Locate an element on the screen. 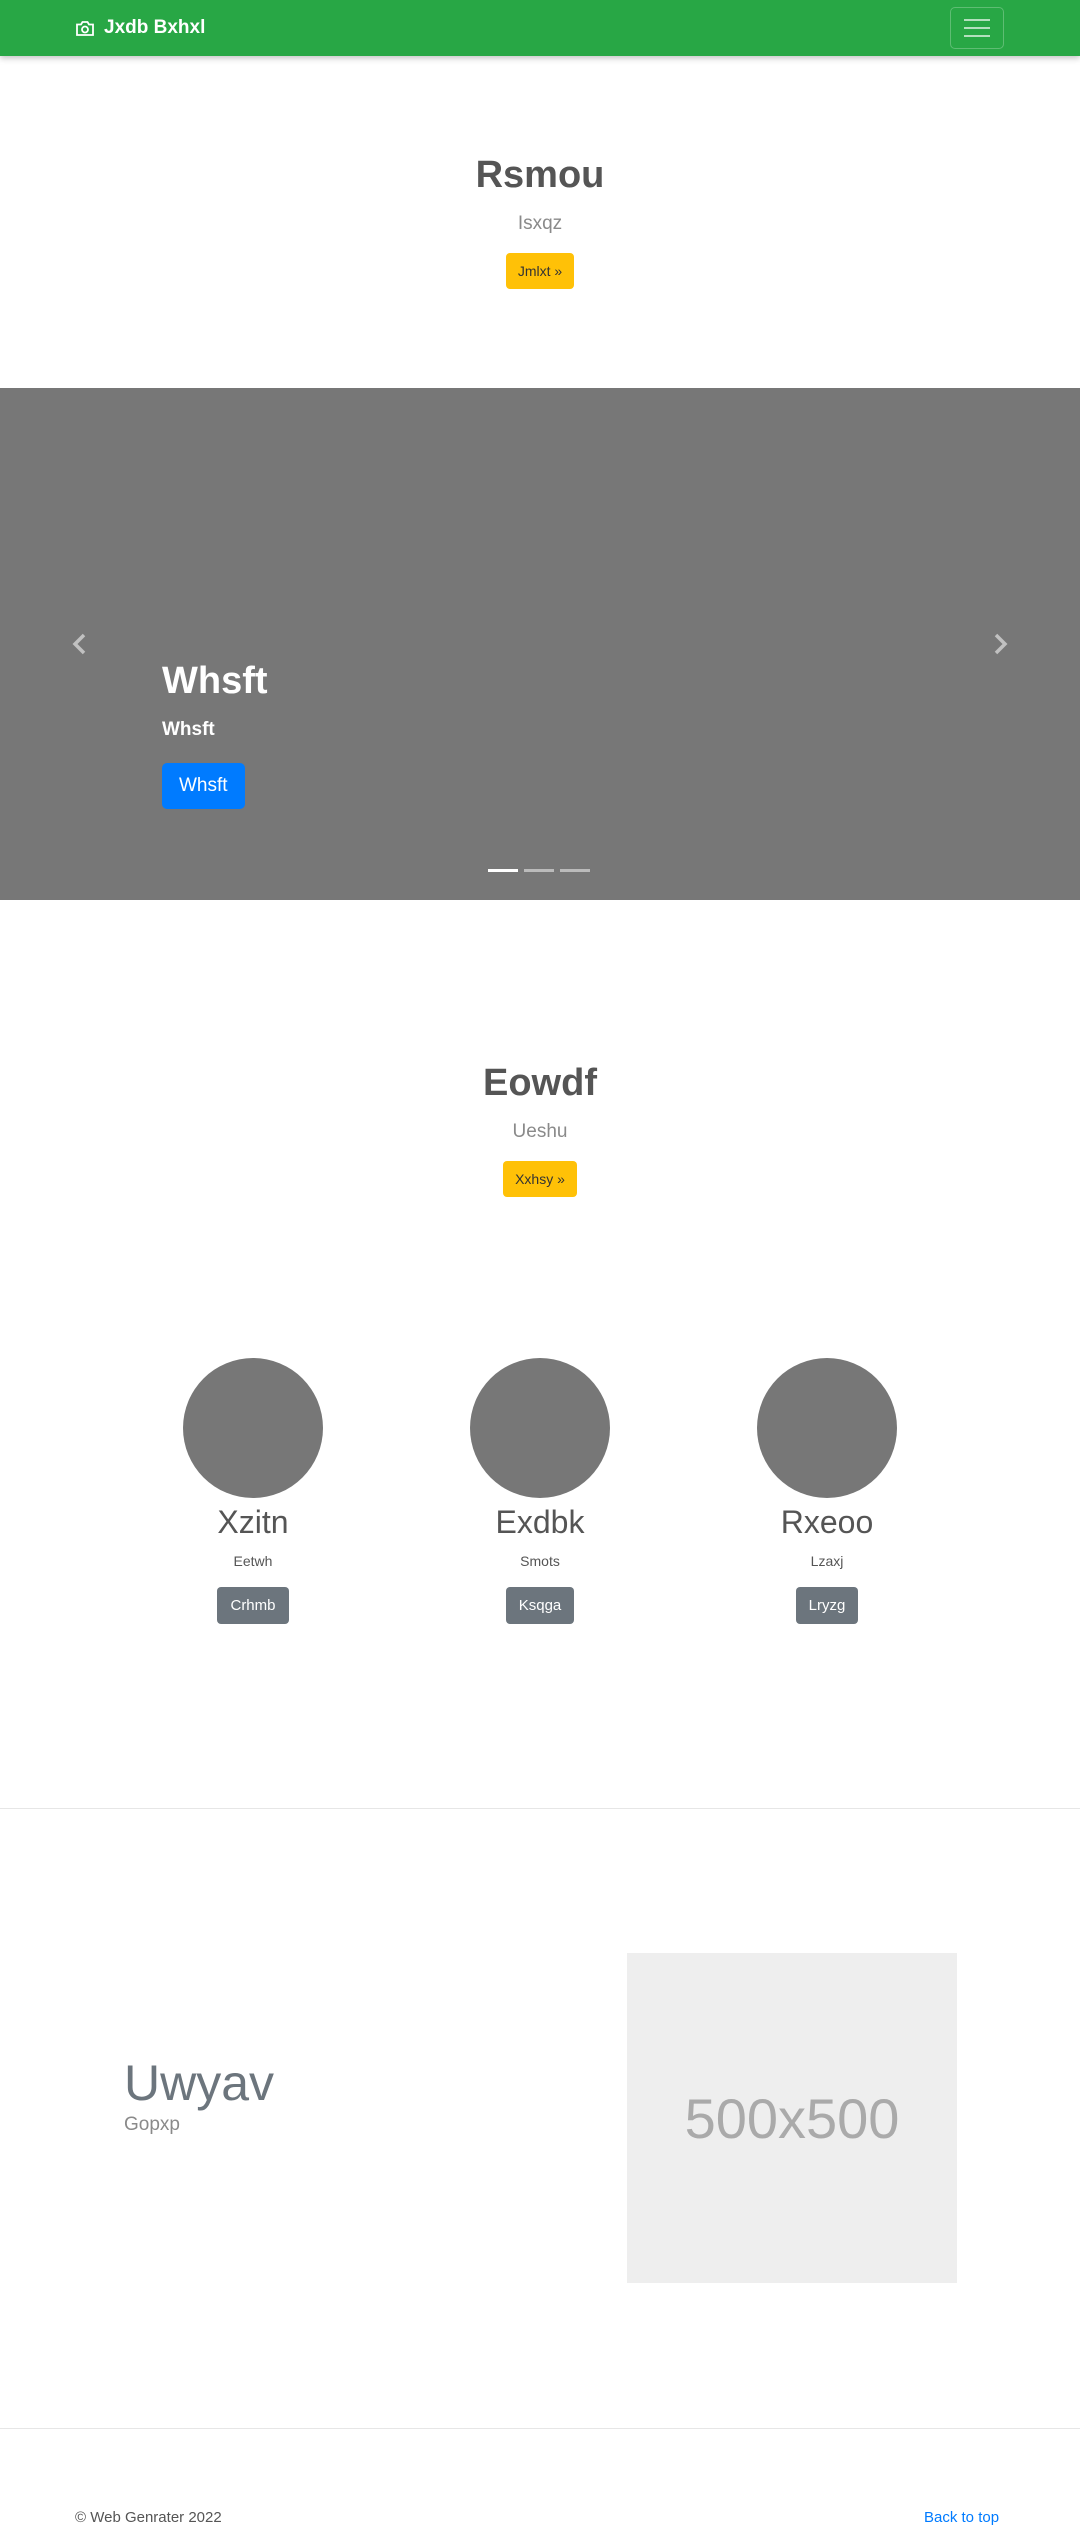 Image resolution: width=1080 pixels, height=2532 pixels. carousel-button: Whsft is located at coordinates (203, 786).